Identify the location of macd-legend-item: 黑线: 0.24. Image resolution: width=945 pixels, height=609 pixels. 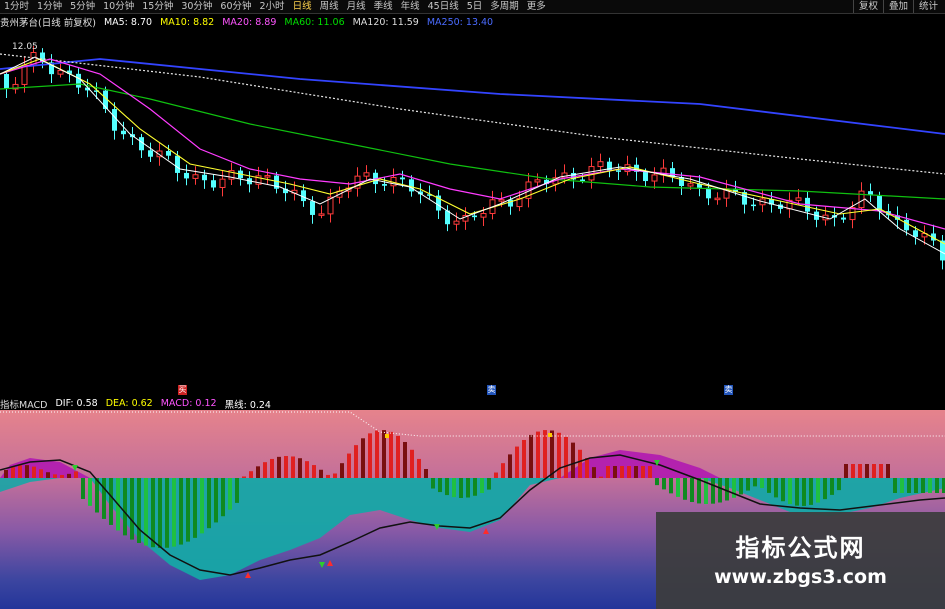
(247, 405).